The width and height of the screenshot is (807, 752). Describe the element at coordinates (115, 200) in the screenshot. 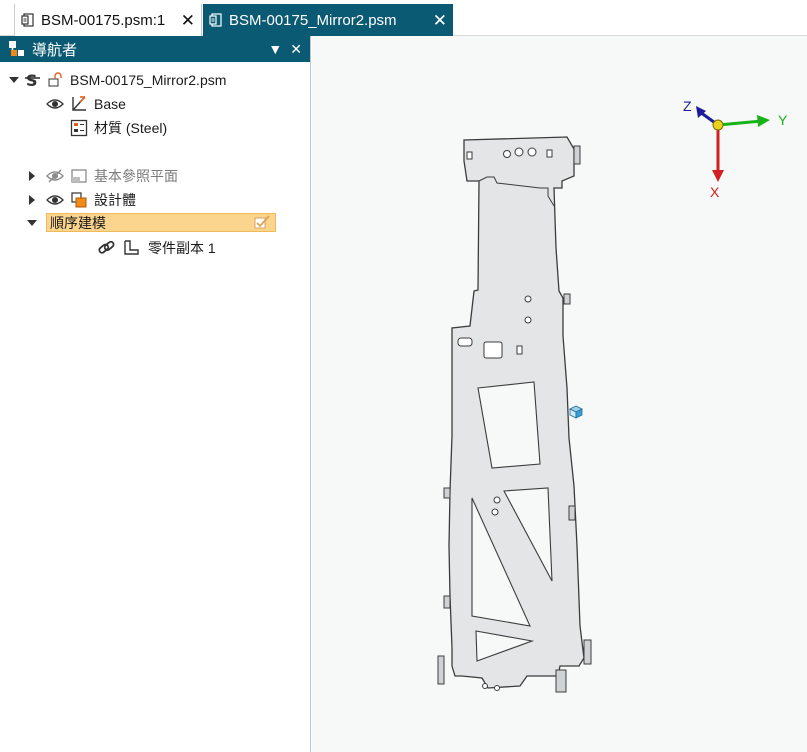

I see `tree-item-label: 設計體` at that location.